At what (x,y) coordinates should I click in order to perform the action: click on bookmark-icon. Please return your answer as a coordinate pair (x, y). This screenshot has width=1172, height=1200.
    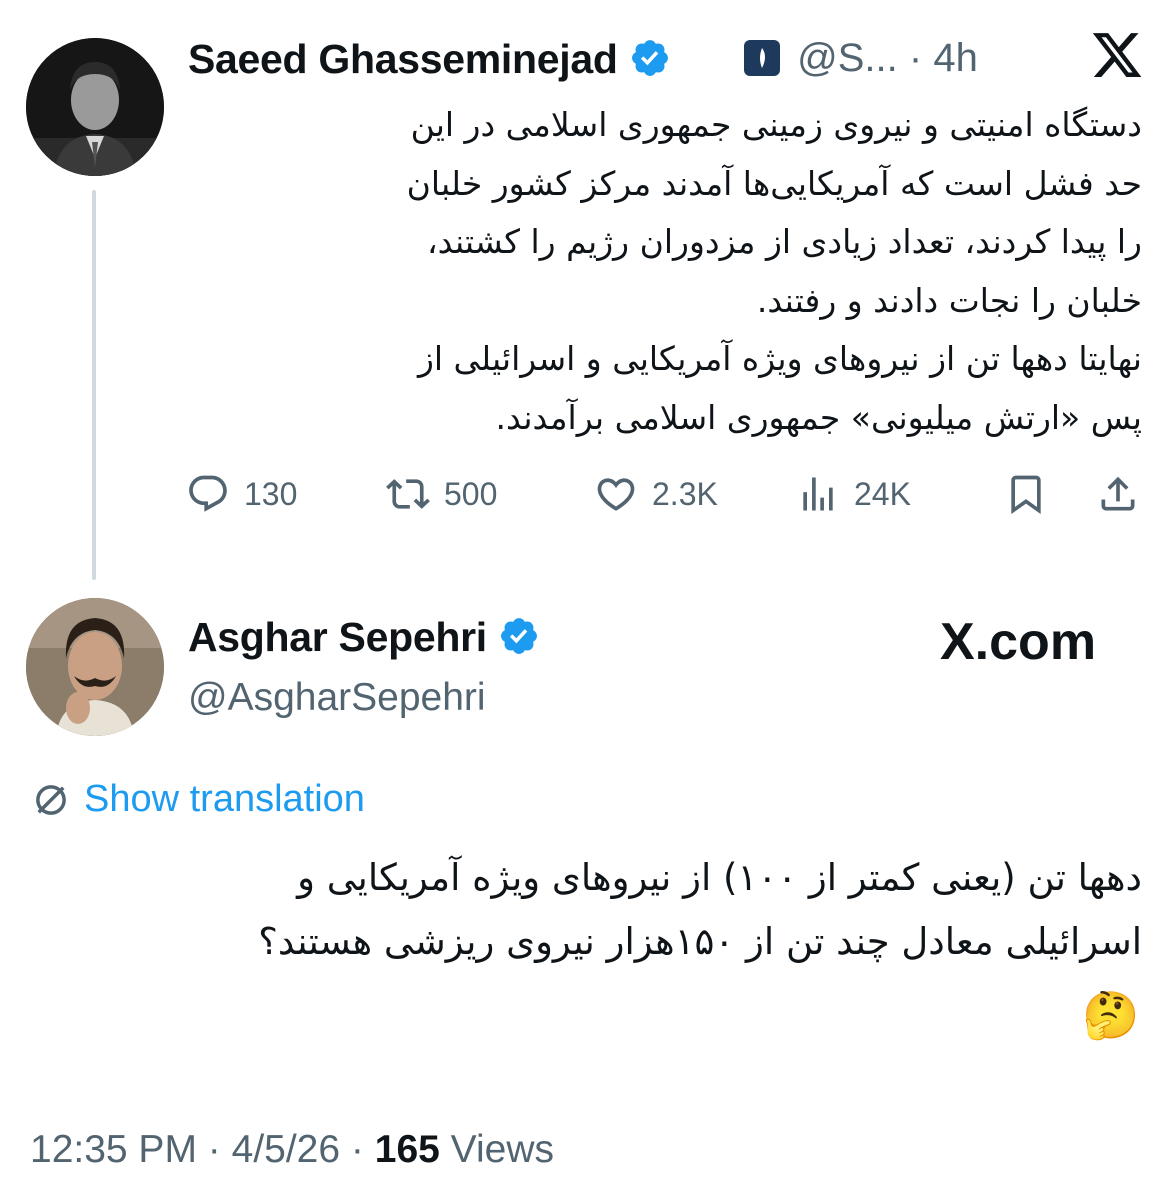
    Looking at the image, I should click on (1026, 495).